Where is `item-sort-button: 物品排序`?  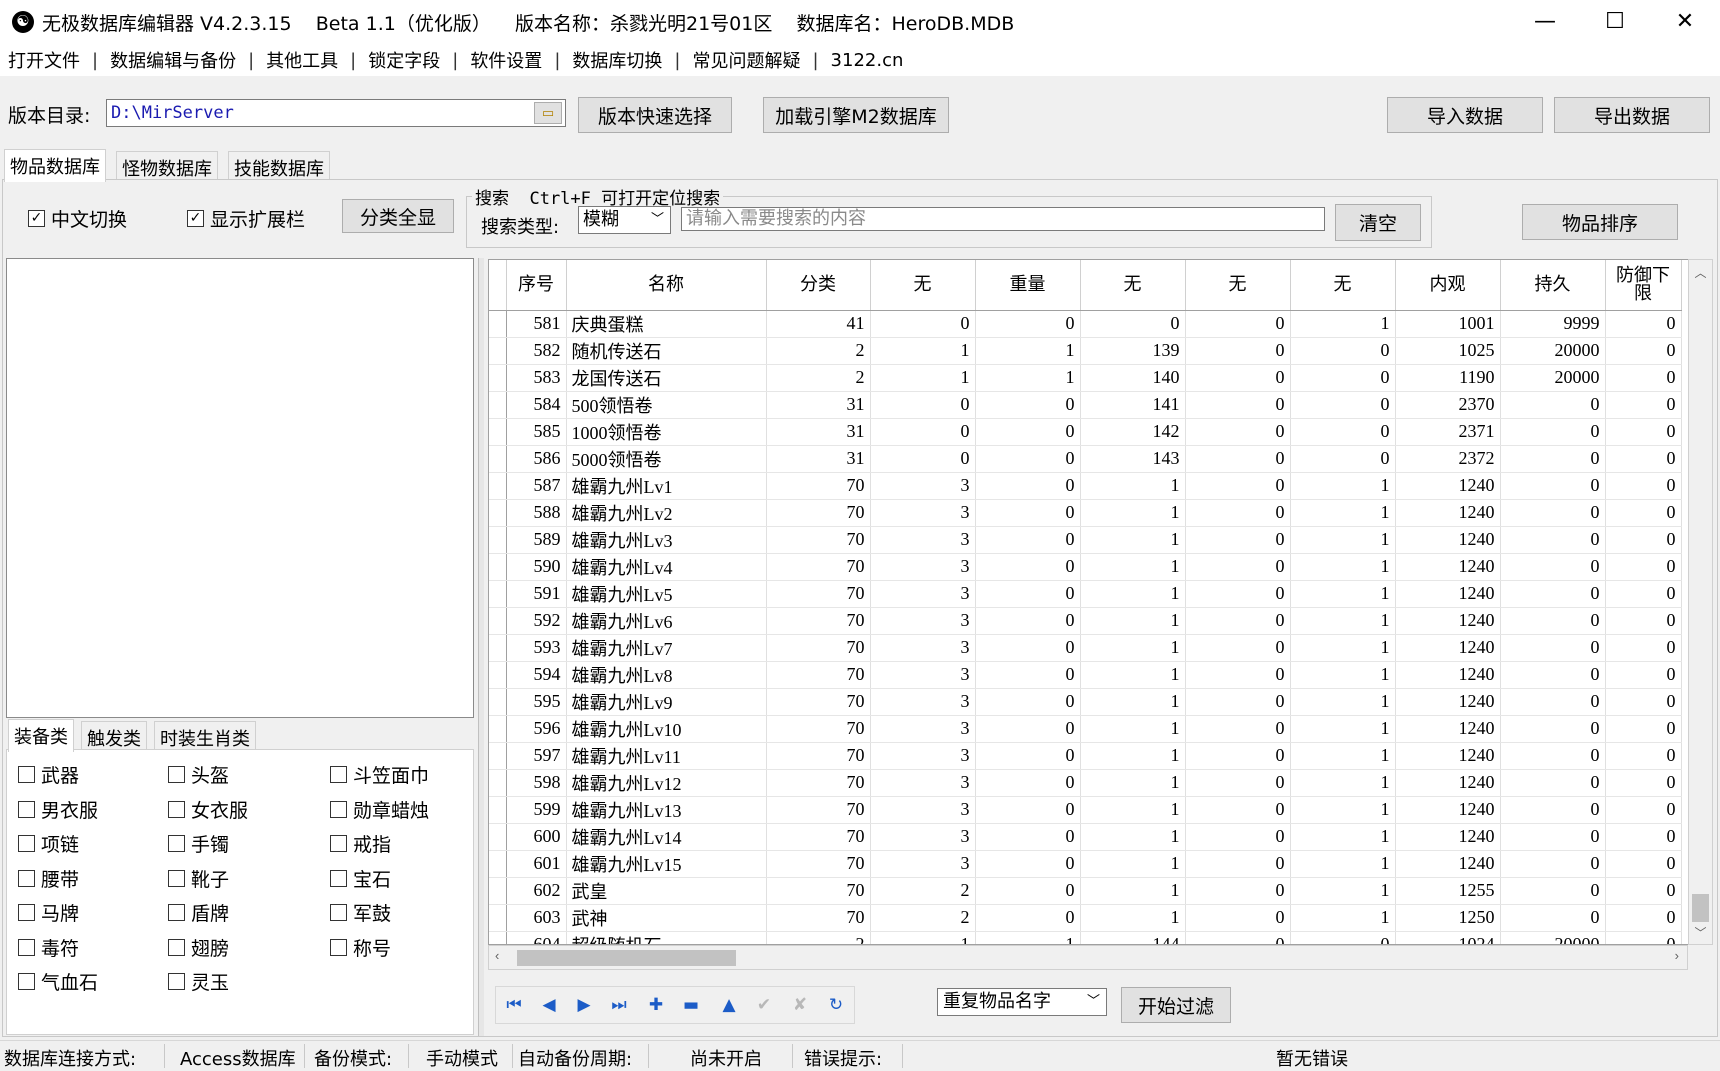
item-sort-button: 物品排序 is located at coordinates (1600, 222).